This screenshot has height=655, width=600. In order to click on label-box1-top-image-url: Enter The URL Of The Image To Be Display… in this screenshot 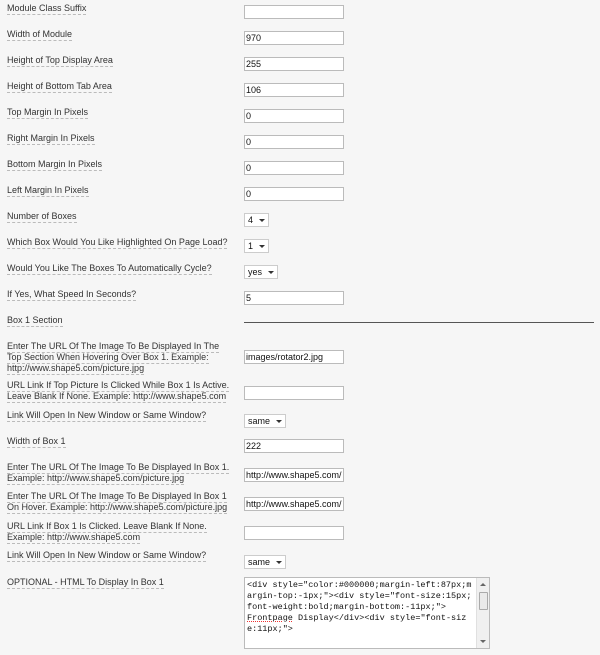, I will do `click(113, 358)`.